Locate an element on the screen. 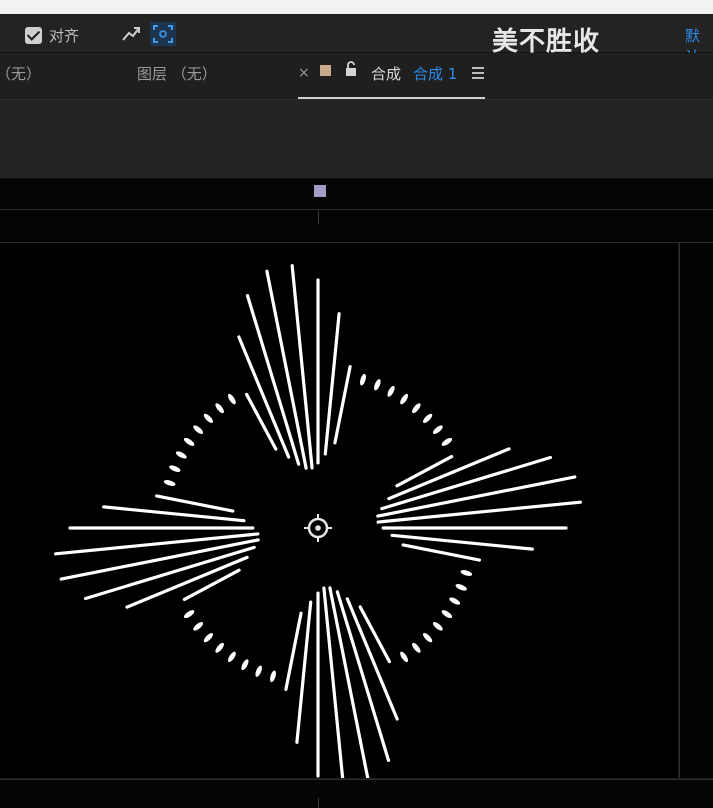  hamburger-menu-icon is located at coordinates (478, 74).